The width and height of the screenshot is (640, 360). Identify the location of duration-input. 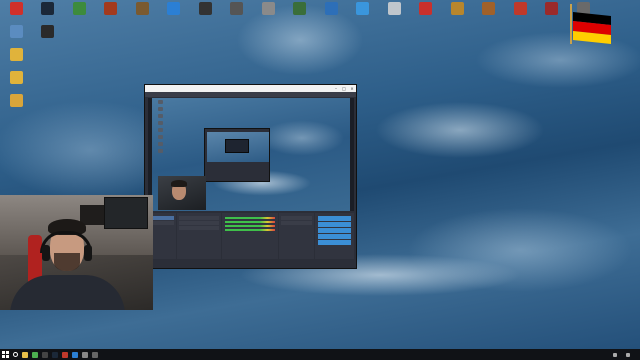
(296, 223).